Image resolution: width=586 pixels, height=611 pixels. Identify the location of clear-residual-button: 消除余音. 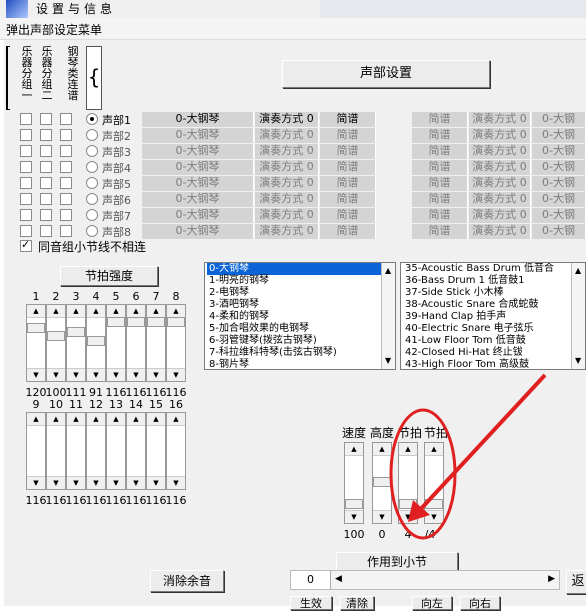
(187, 581).